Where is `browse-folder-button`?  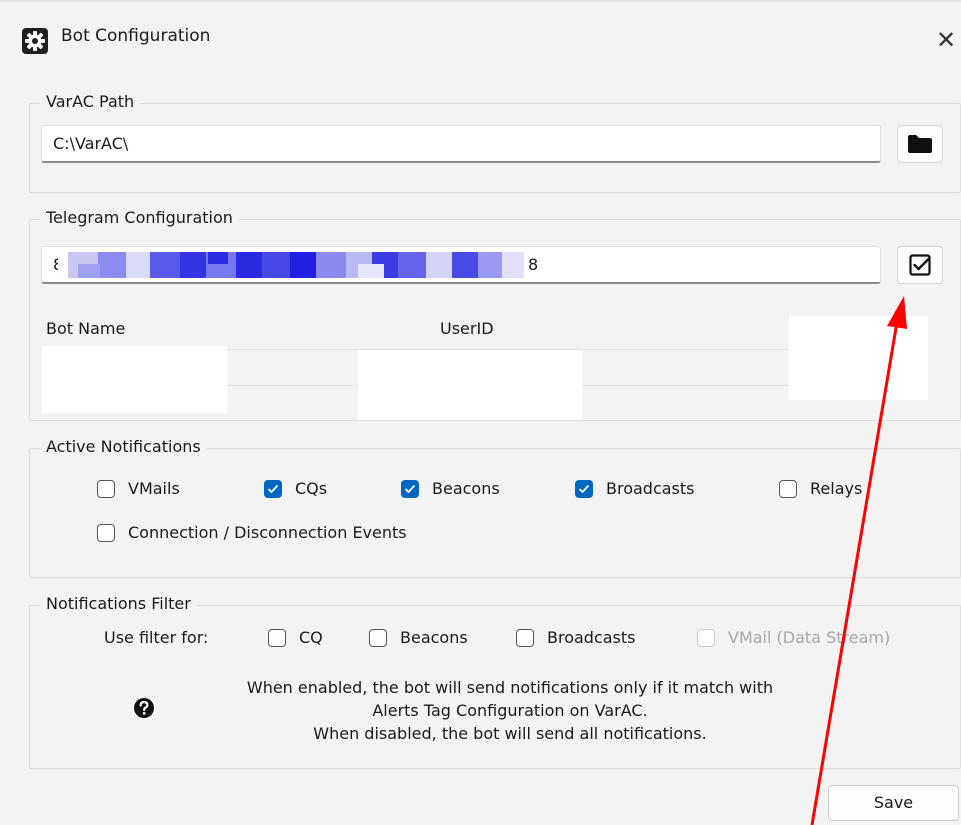 browse-folder-button is located at coordinates (920, 144).